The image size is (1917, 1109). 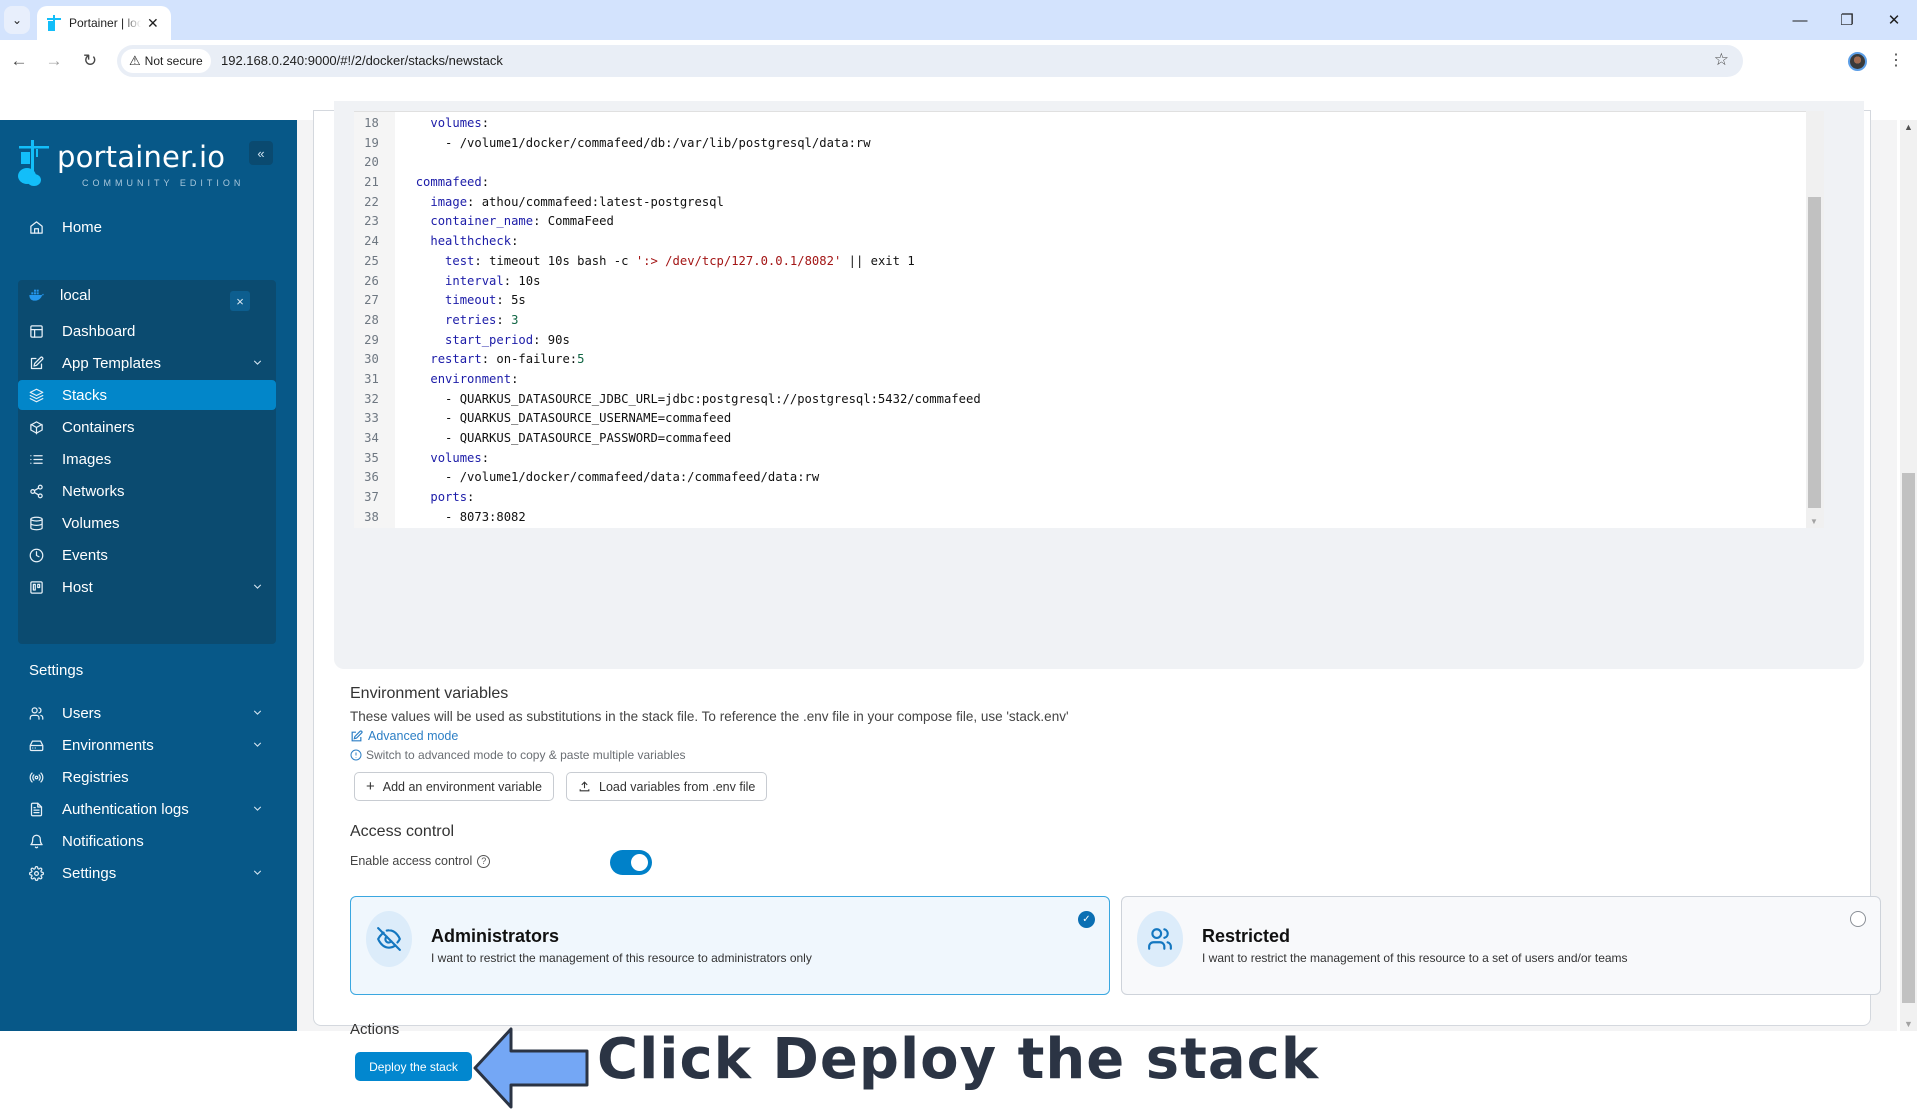 What do you see at coordinates (371, 319) in the screenshot?
I see `line-number: 28` at bounding box center [371, 319].